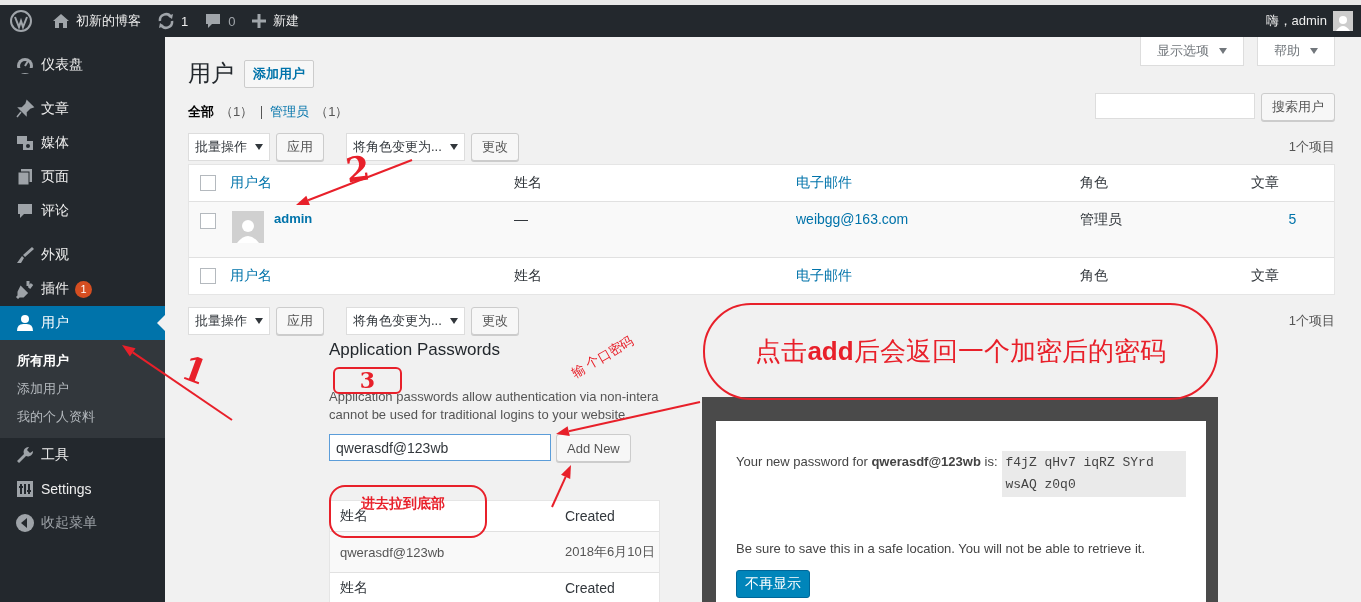  Describe the element at coordinates (1175, 106) in the screenshot. I see `search-field` at that location.